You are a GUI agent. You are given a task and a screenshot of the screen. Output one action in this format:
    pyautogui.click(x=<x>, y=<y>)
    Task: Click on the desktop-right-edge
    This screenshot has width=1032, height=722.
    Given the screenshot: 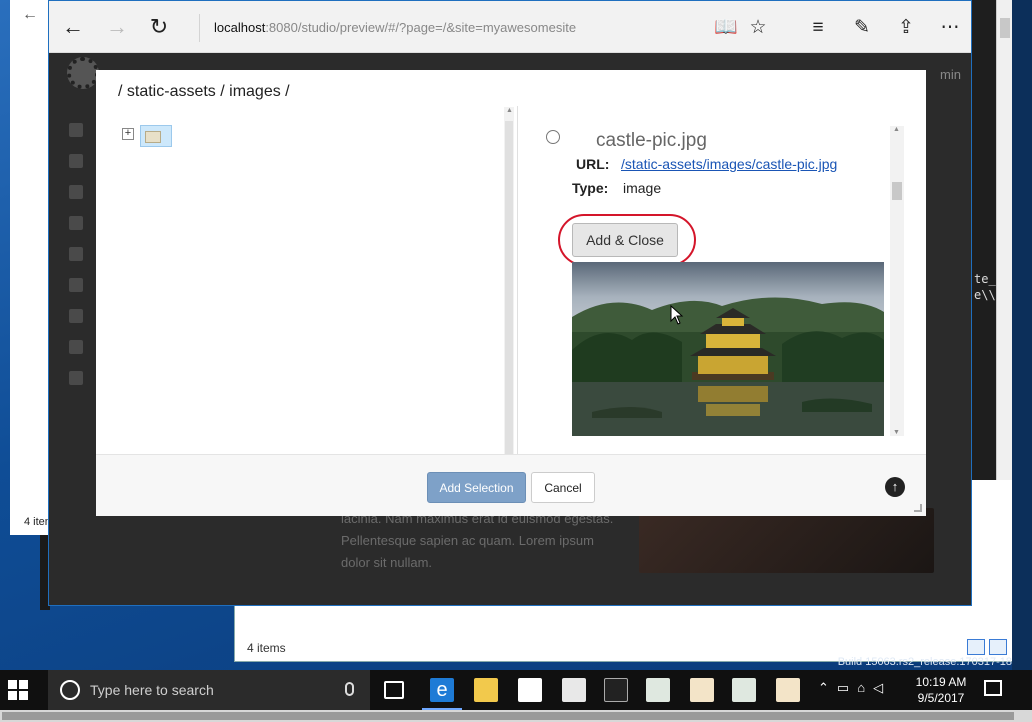 What is the action you would take?
    pyautogui.click(x=1022, y=335)
    